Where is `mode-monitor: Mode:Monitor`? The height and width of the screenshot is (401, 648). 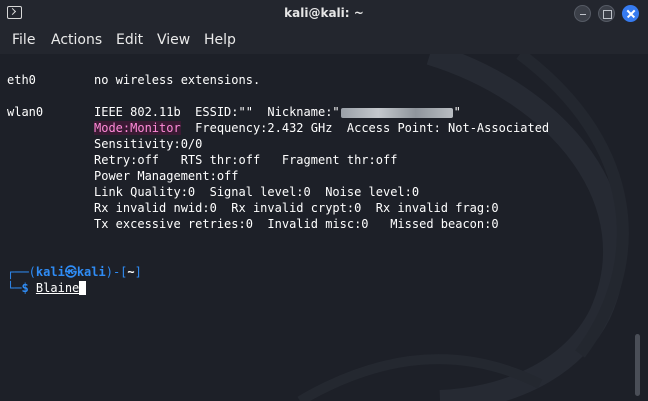
mode-monitor: Mode:Monitor is located at coordinates (137, 128).